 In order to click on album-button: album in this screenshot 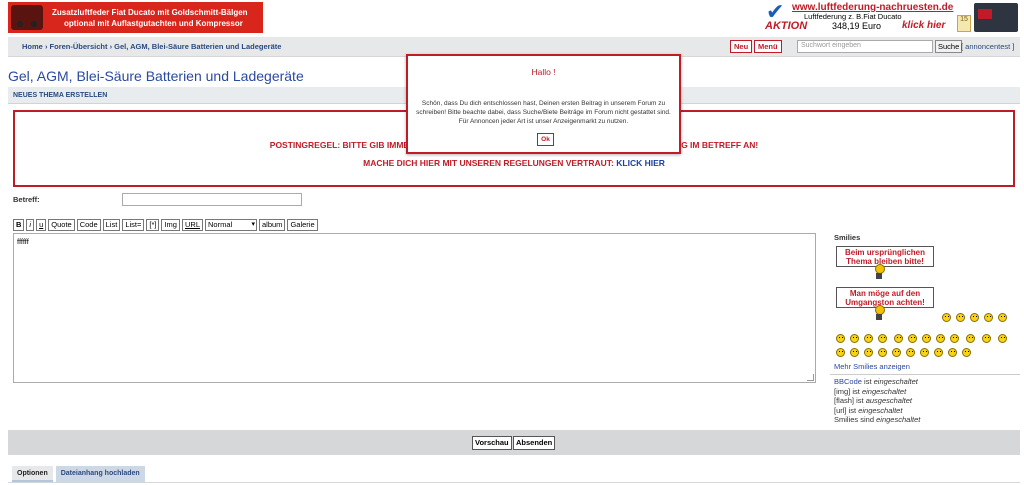, I will do `click(272, 225)`.